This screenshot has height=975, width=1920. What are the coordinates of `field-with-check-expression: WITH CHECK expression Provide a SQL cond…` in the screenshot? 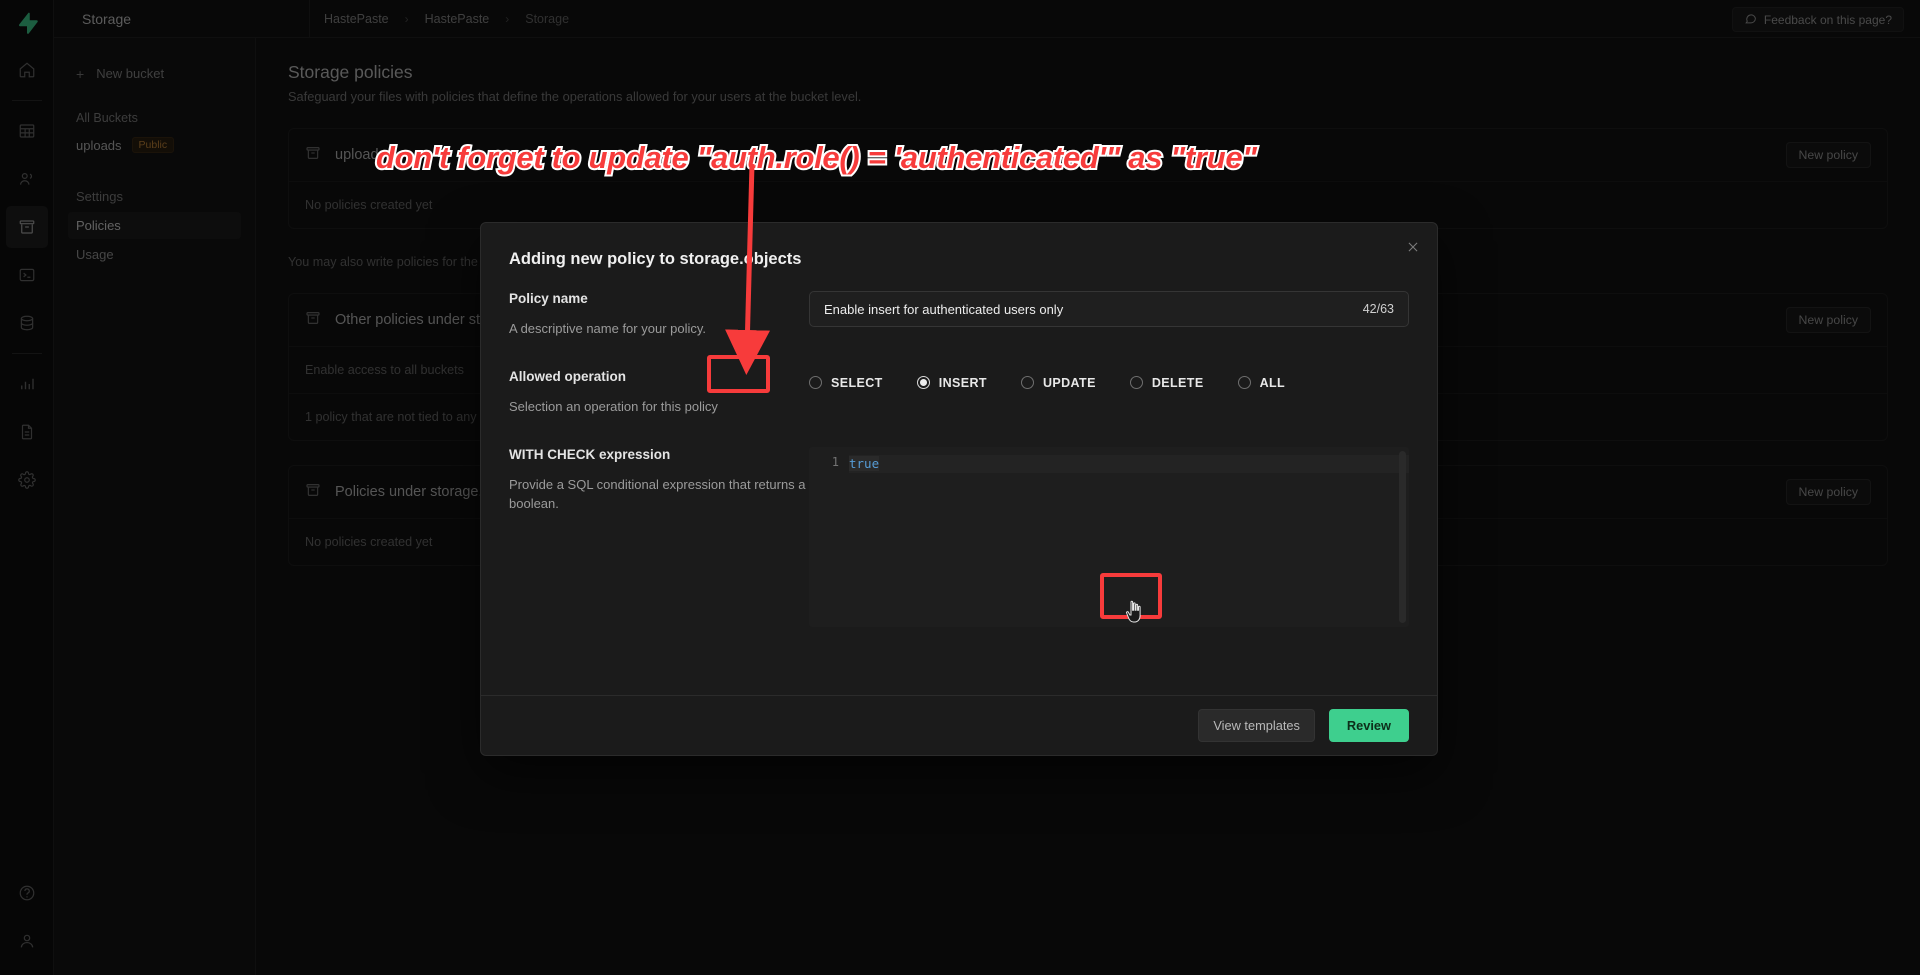 It's located at (959, 536).